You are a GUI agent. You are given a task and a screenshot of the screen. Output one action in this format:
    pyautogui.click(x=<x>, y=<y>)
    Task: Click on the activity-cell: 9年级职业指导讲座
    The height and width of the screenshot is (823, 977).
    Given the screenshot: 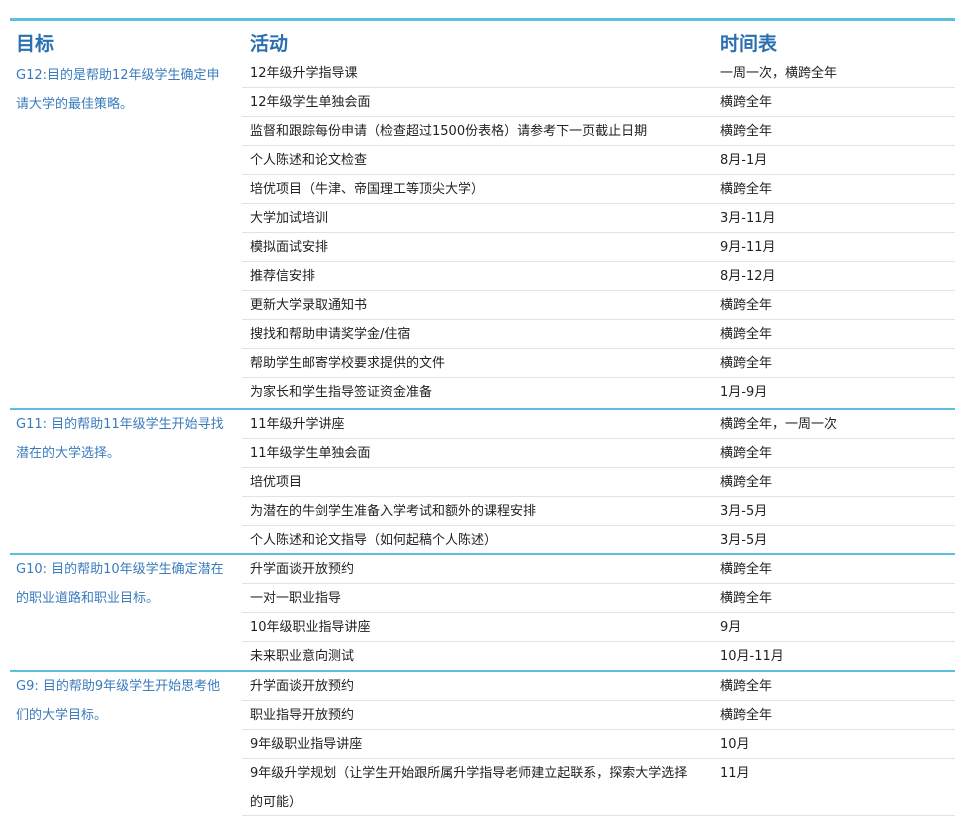 What is the action you would take?
    pyautogui.click(x=306, y=744)
    